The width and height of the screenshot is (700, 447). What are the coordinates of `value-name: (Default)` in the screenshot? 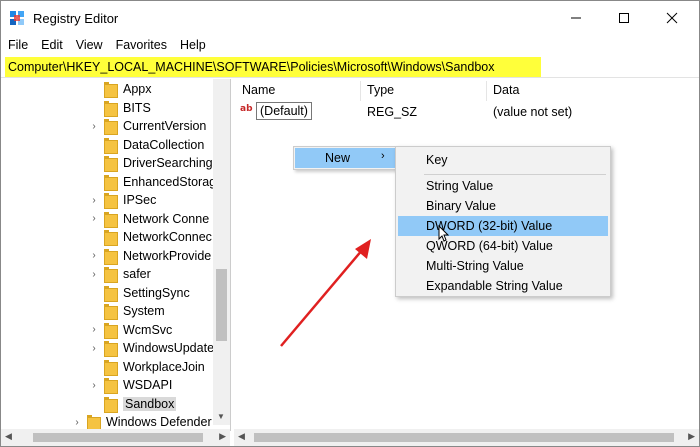 It's located at (284, 111).